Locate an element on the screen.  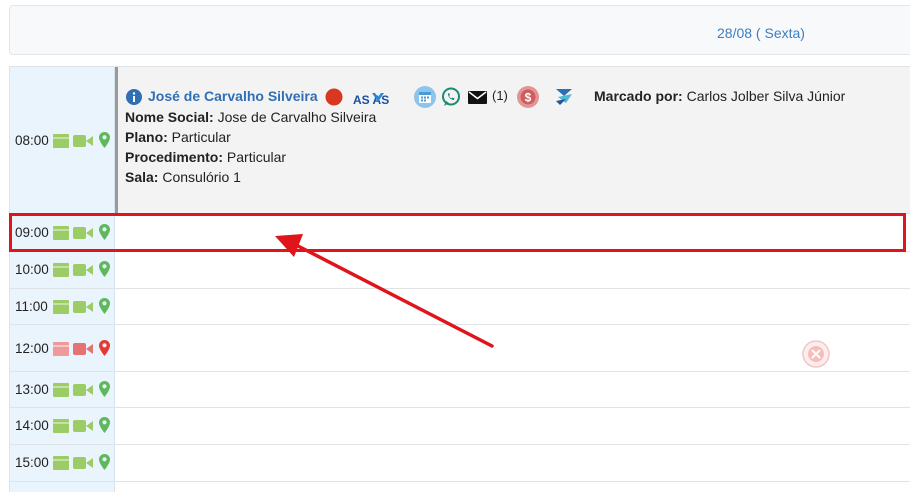
annotation-arrow is located at coordinates (384, 291).